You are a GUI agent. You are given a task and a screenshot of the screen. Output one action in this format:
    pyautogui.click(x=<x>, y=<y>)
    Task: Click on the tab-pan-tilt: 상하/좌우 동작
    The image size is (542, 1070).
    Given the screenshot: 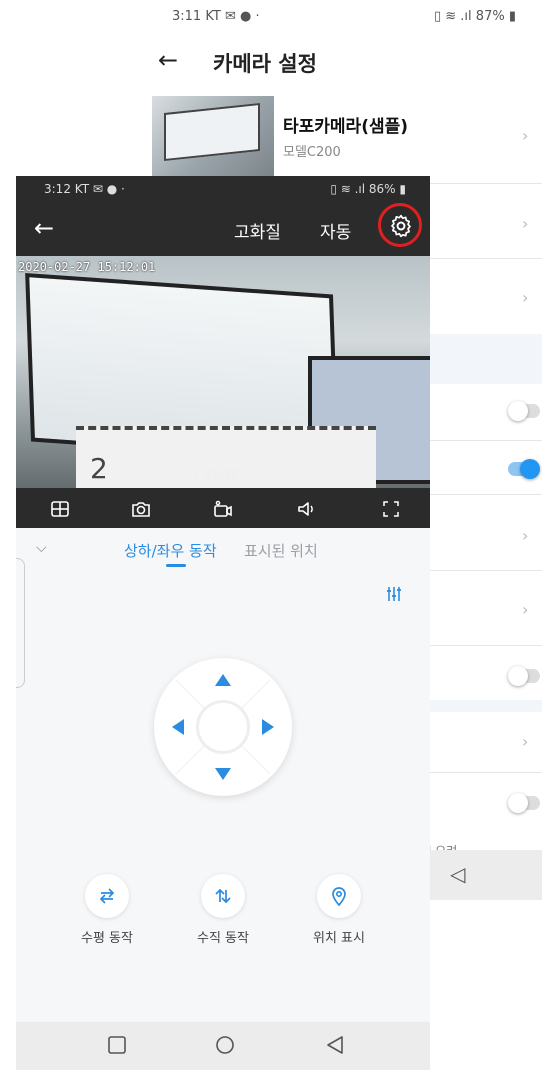 What is the action you would take?
    pyautogui.click(x=170, y=550)
    